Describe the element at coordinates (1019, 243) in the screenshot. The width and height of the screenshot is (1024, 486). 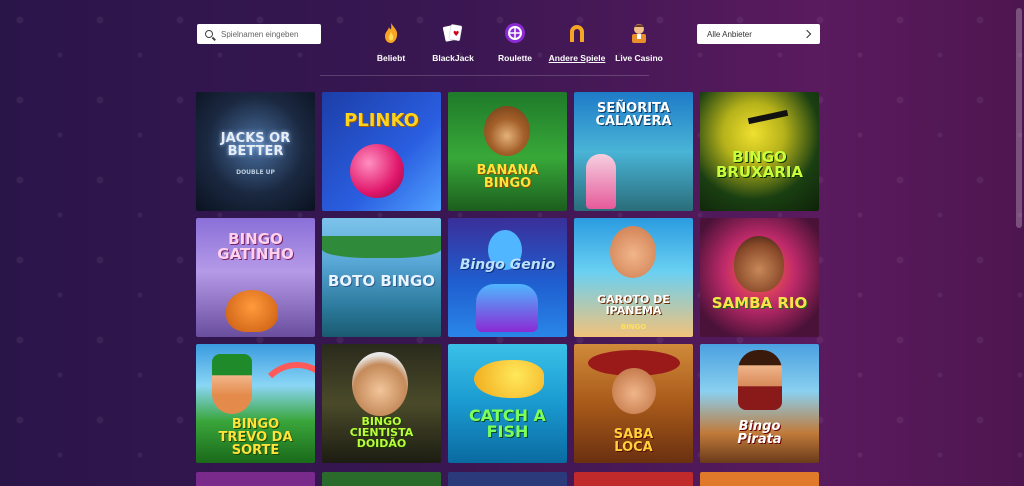
I see `scrollbar` at that location.